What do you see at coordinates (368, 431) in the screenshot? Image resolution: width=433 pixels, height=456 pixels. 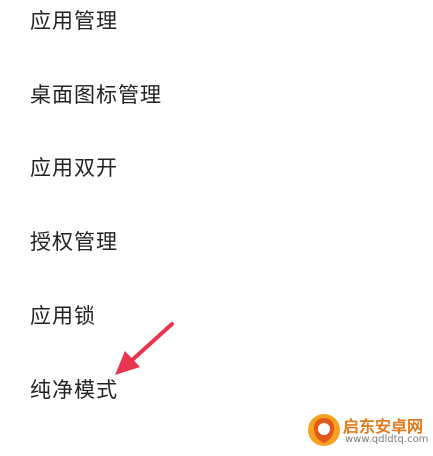 I see `watermark: 启东安卓网 www.qdldtq.com` at bounding box center [368, 431].